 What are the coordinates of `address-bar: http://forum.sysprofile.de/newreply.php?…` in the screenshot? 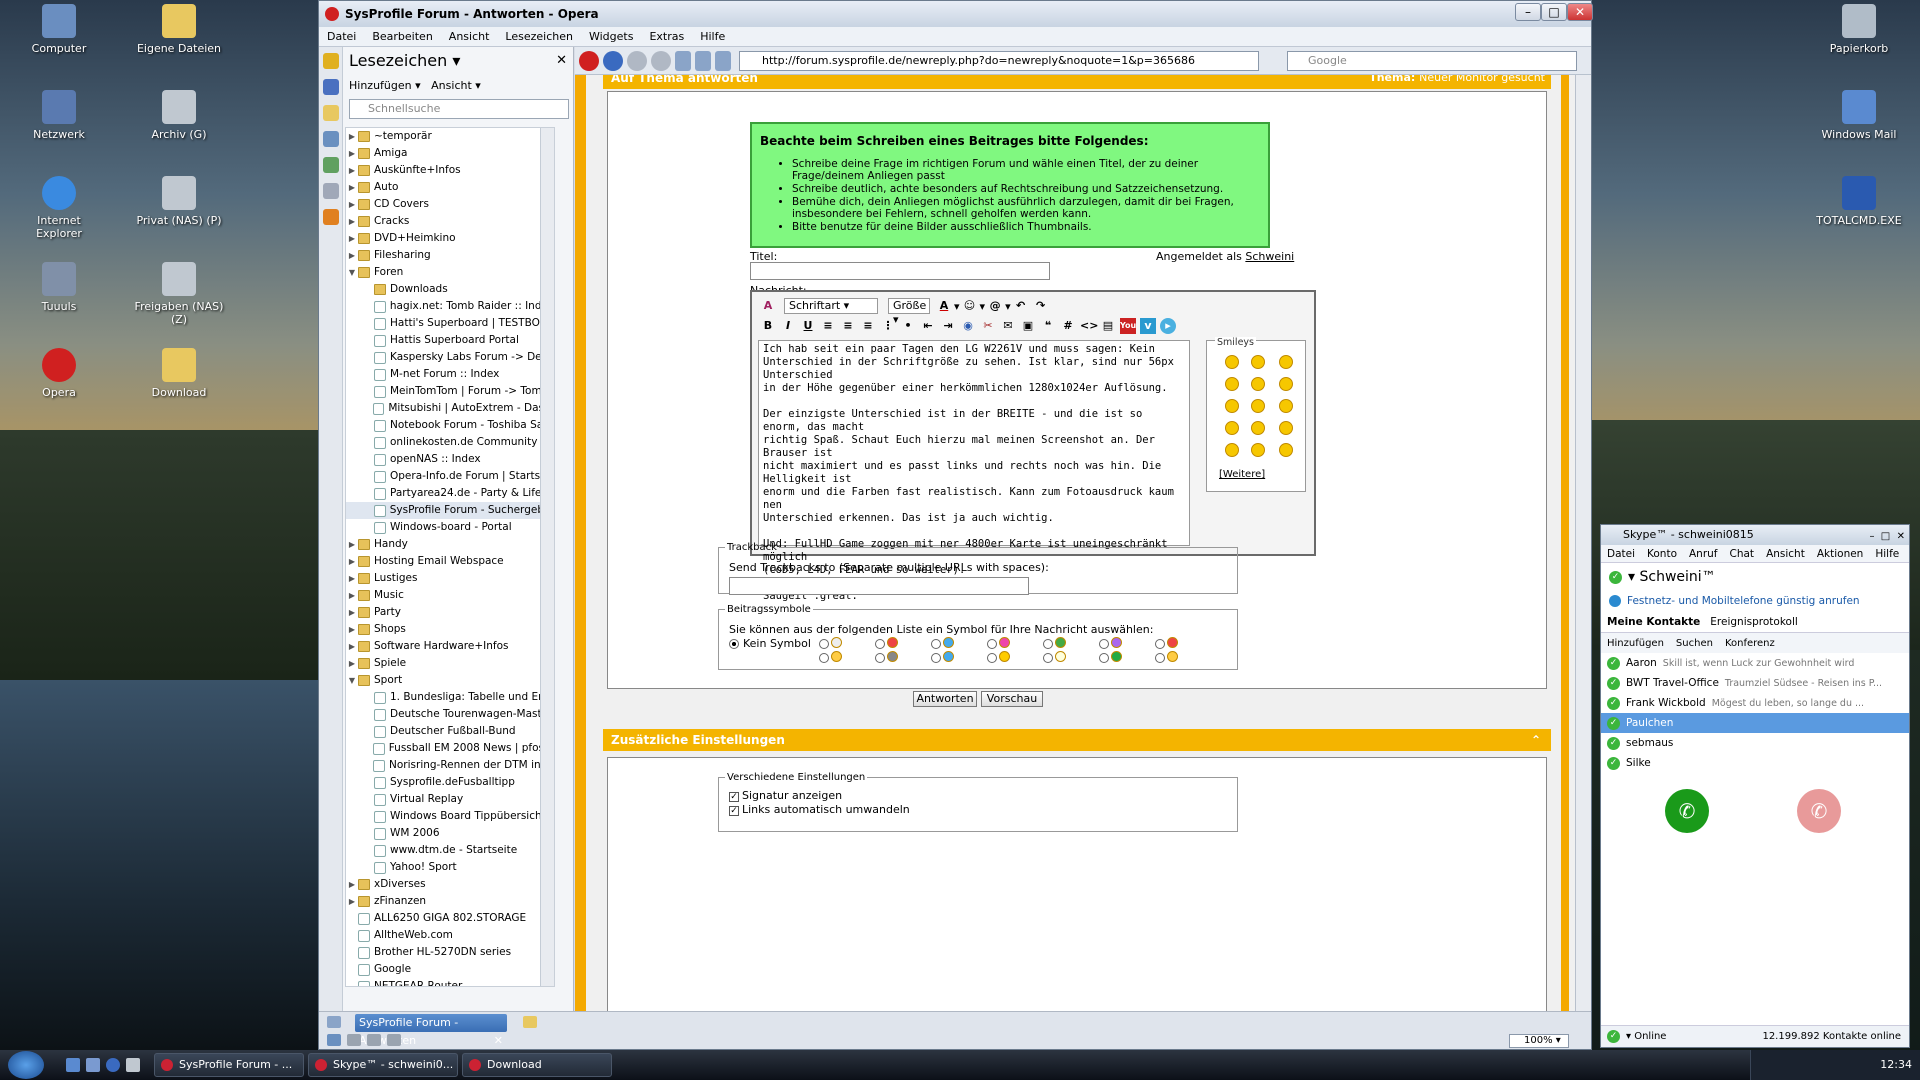 It's located at (999, 61).